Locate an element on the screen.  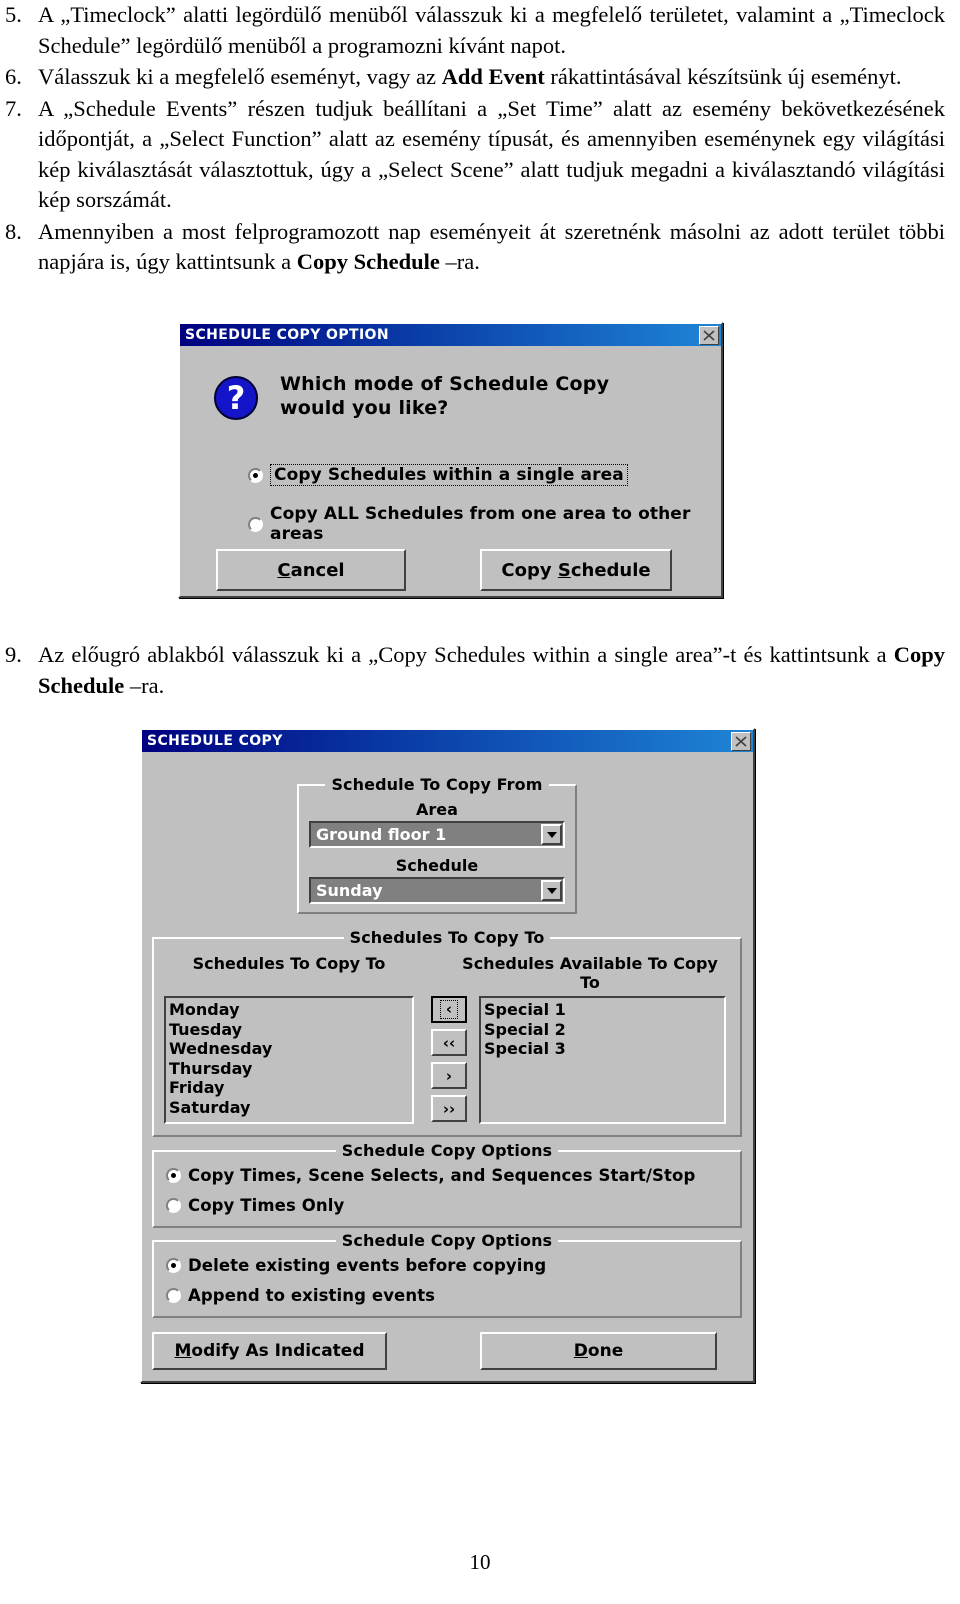
list-item: Thursday is located at coordinates (290, 1069).